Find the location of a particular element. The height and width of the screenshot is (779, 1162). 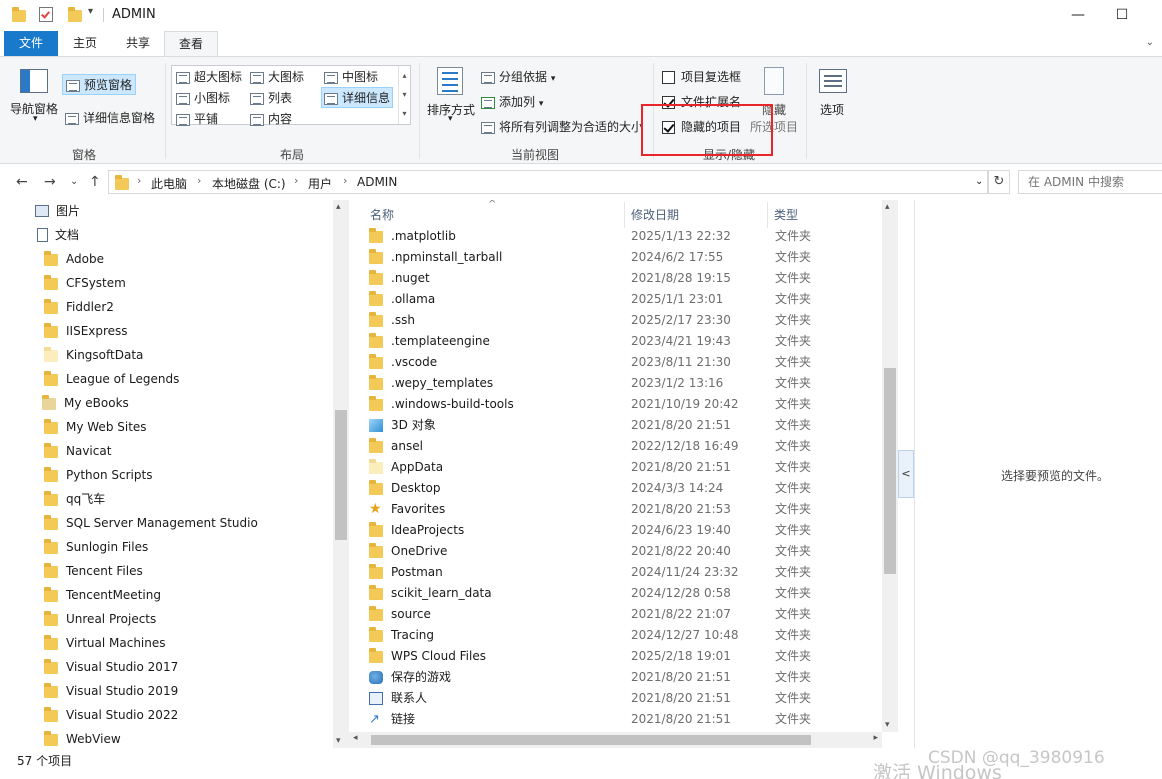

nav-item-webview: WebView is located at coordinates (189, 738).